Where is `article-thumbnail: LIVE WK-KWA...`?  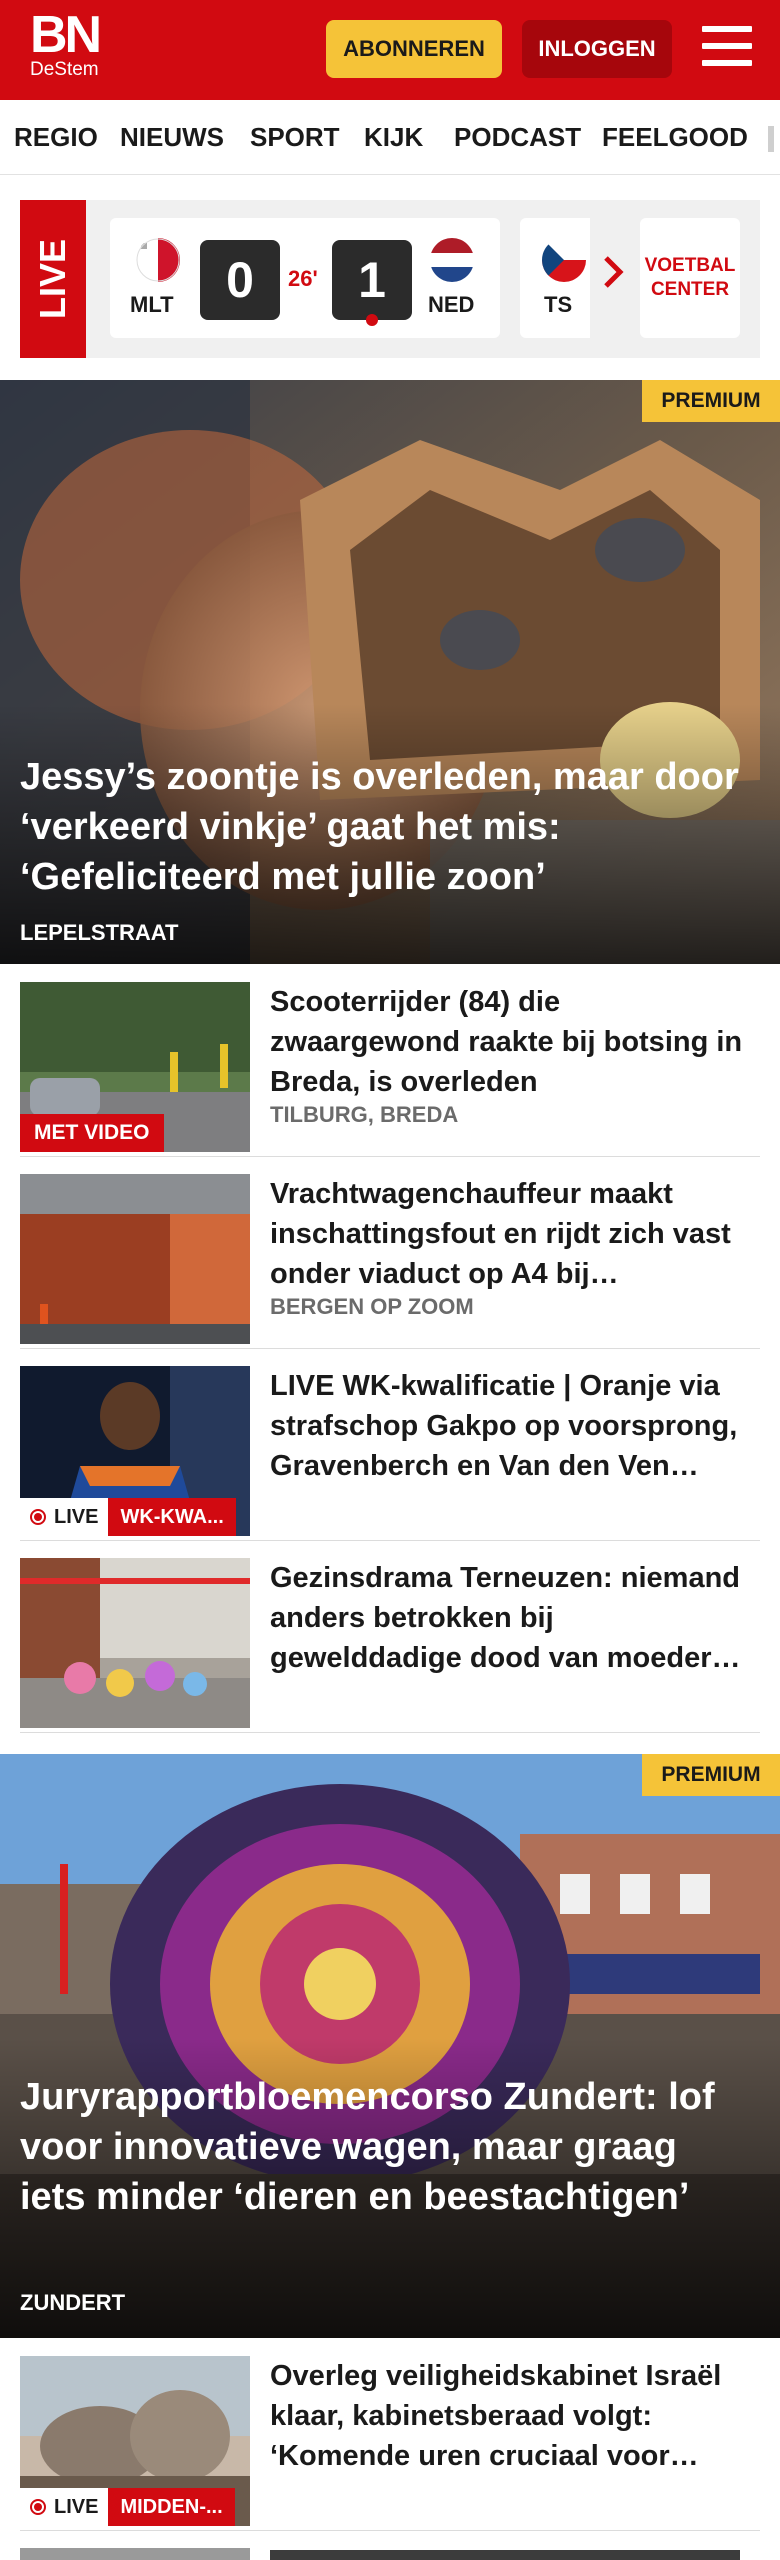 article-thumbnail: LIVE WK-KWA... is located at coordinates (135, 1451).